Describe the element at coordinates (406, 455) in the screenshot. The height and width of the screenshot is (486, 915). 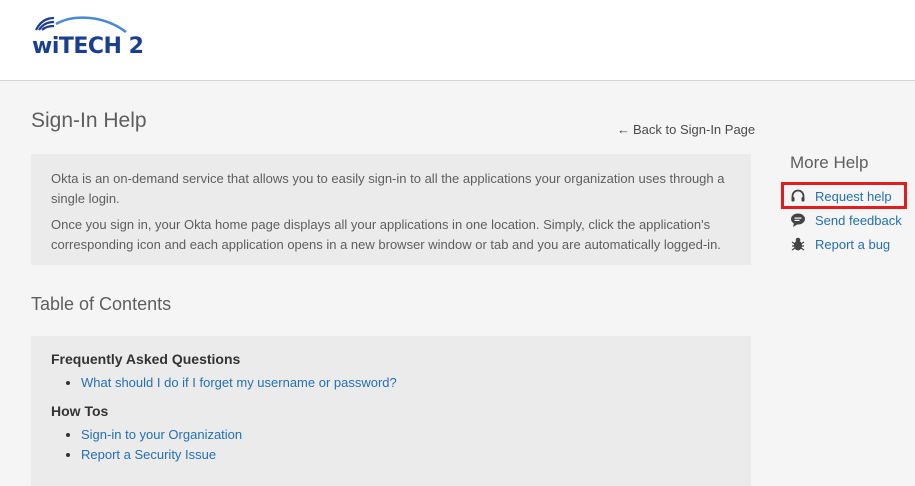
I see `list-item: Report a Security Issue` at that location.